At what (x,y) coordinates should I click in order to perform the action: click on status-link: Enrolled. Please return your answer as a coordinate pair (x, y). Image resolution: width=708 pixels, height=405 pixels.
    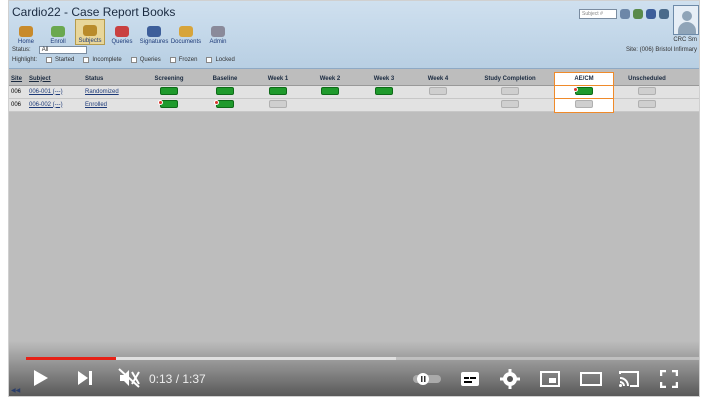
    Looking at the image, I should click on (112, 105).